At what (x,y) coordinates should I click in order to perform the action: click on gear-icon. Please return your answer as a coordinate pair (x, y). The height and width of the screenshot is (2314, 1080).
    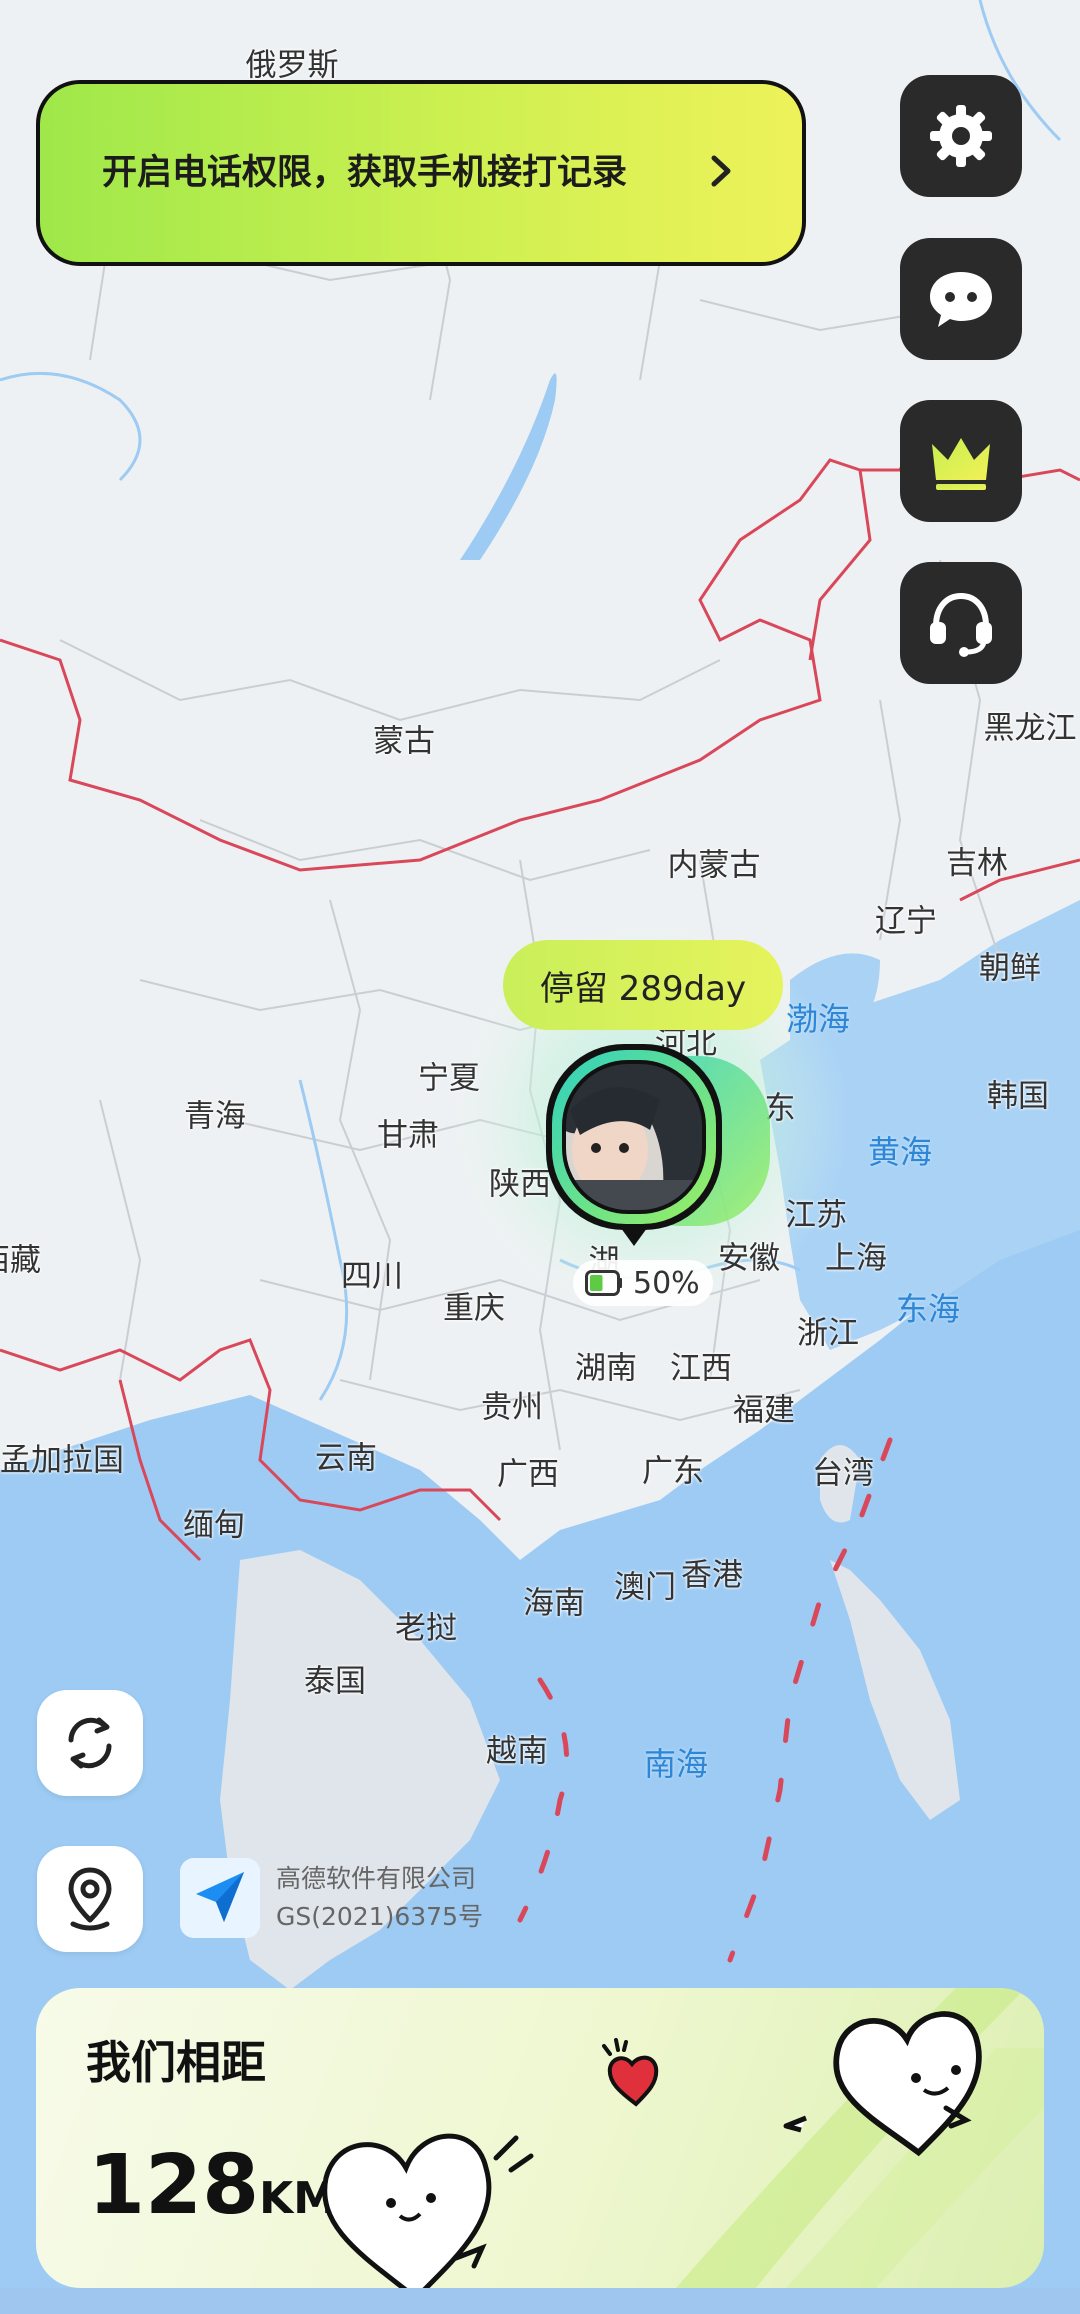
    Looking at the image, I should click on (961, 136).